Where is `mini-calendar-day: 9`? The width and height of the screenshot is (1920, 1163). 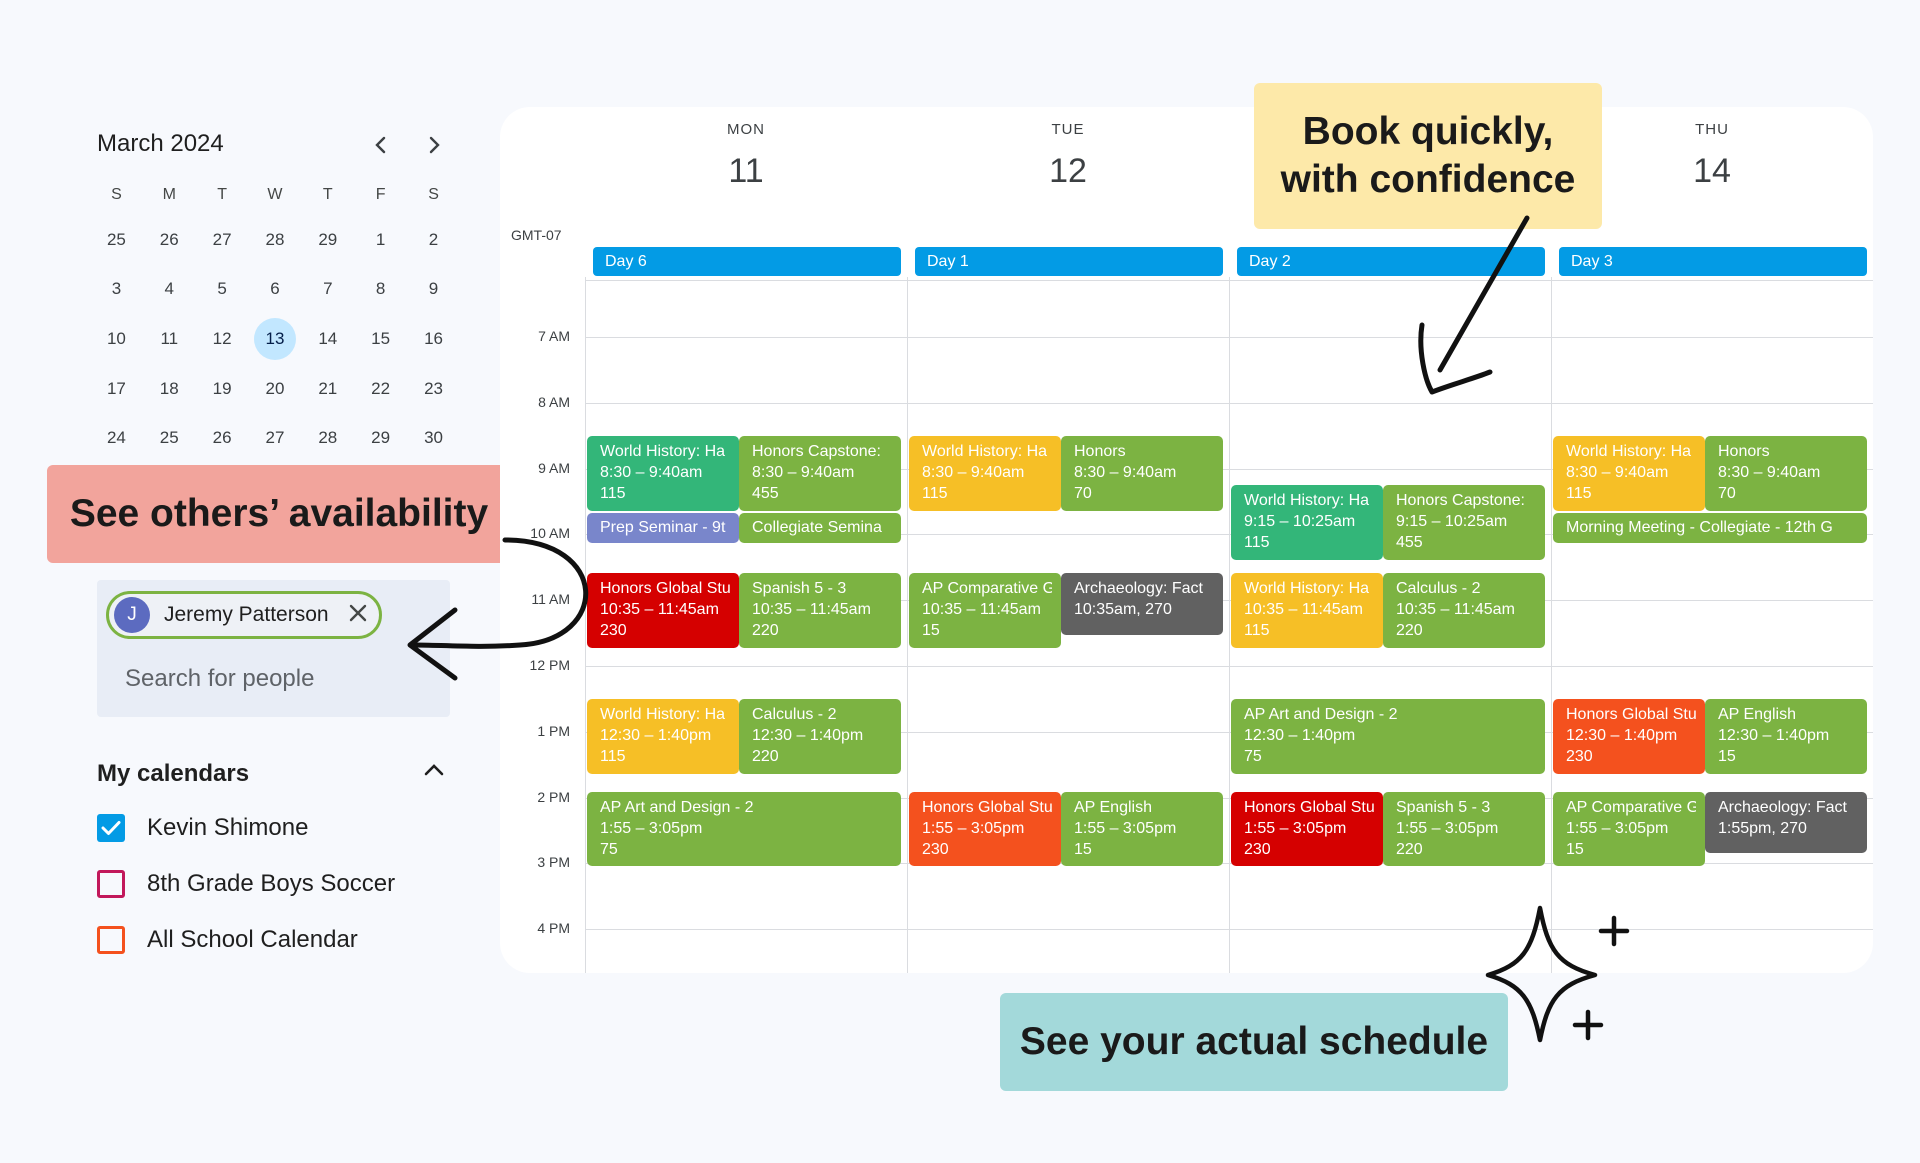
mini-calendar-day: 9 is located at coordinates (433, 290).